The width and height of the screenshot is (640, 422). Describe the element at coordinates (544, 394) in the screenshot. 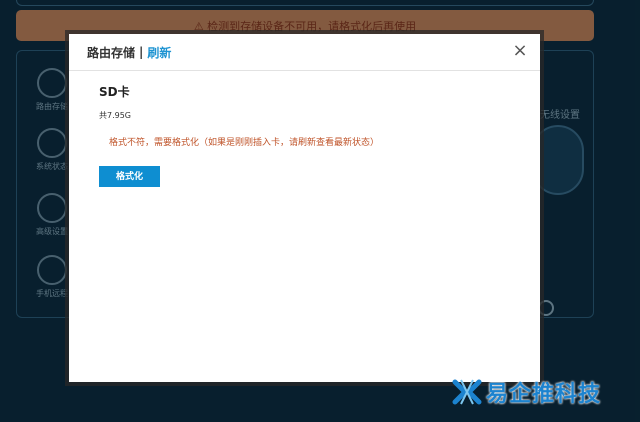

I see `watermark-text: 易企推科技` at that location.